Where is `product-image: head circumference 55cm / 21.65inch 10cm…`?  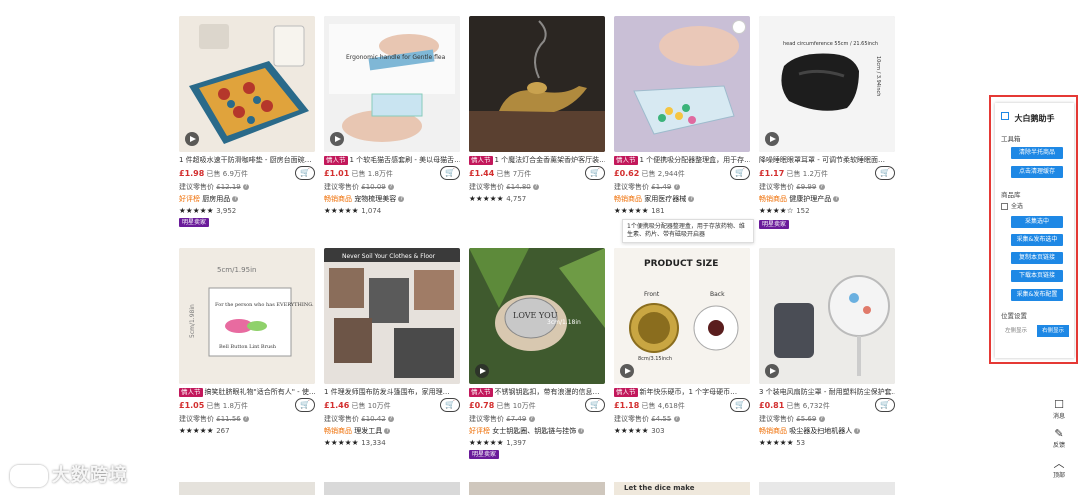
product-image: head circumference 55cm / 21.65inch 10cm… is located at coordinates (827, 84).